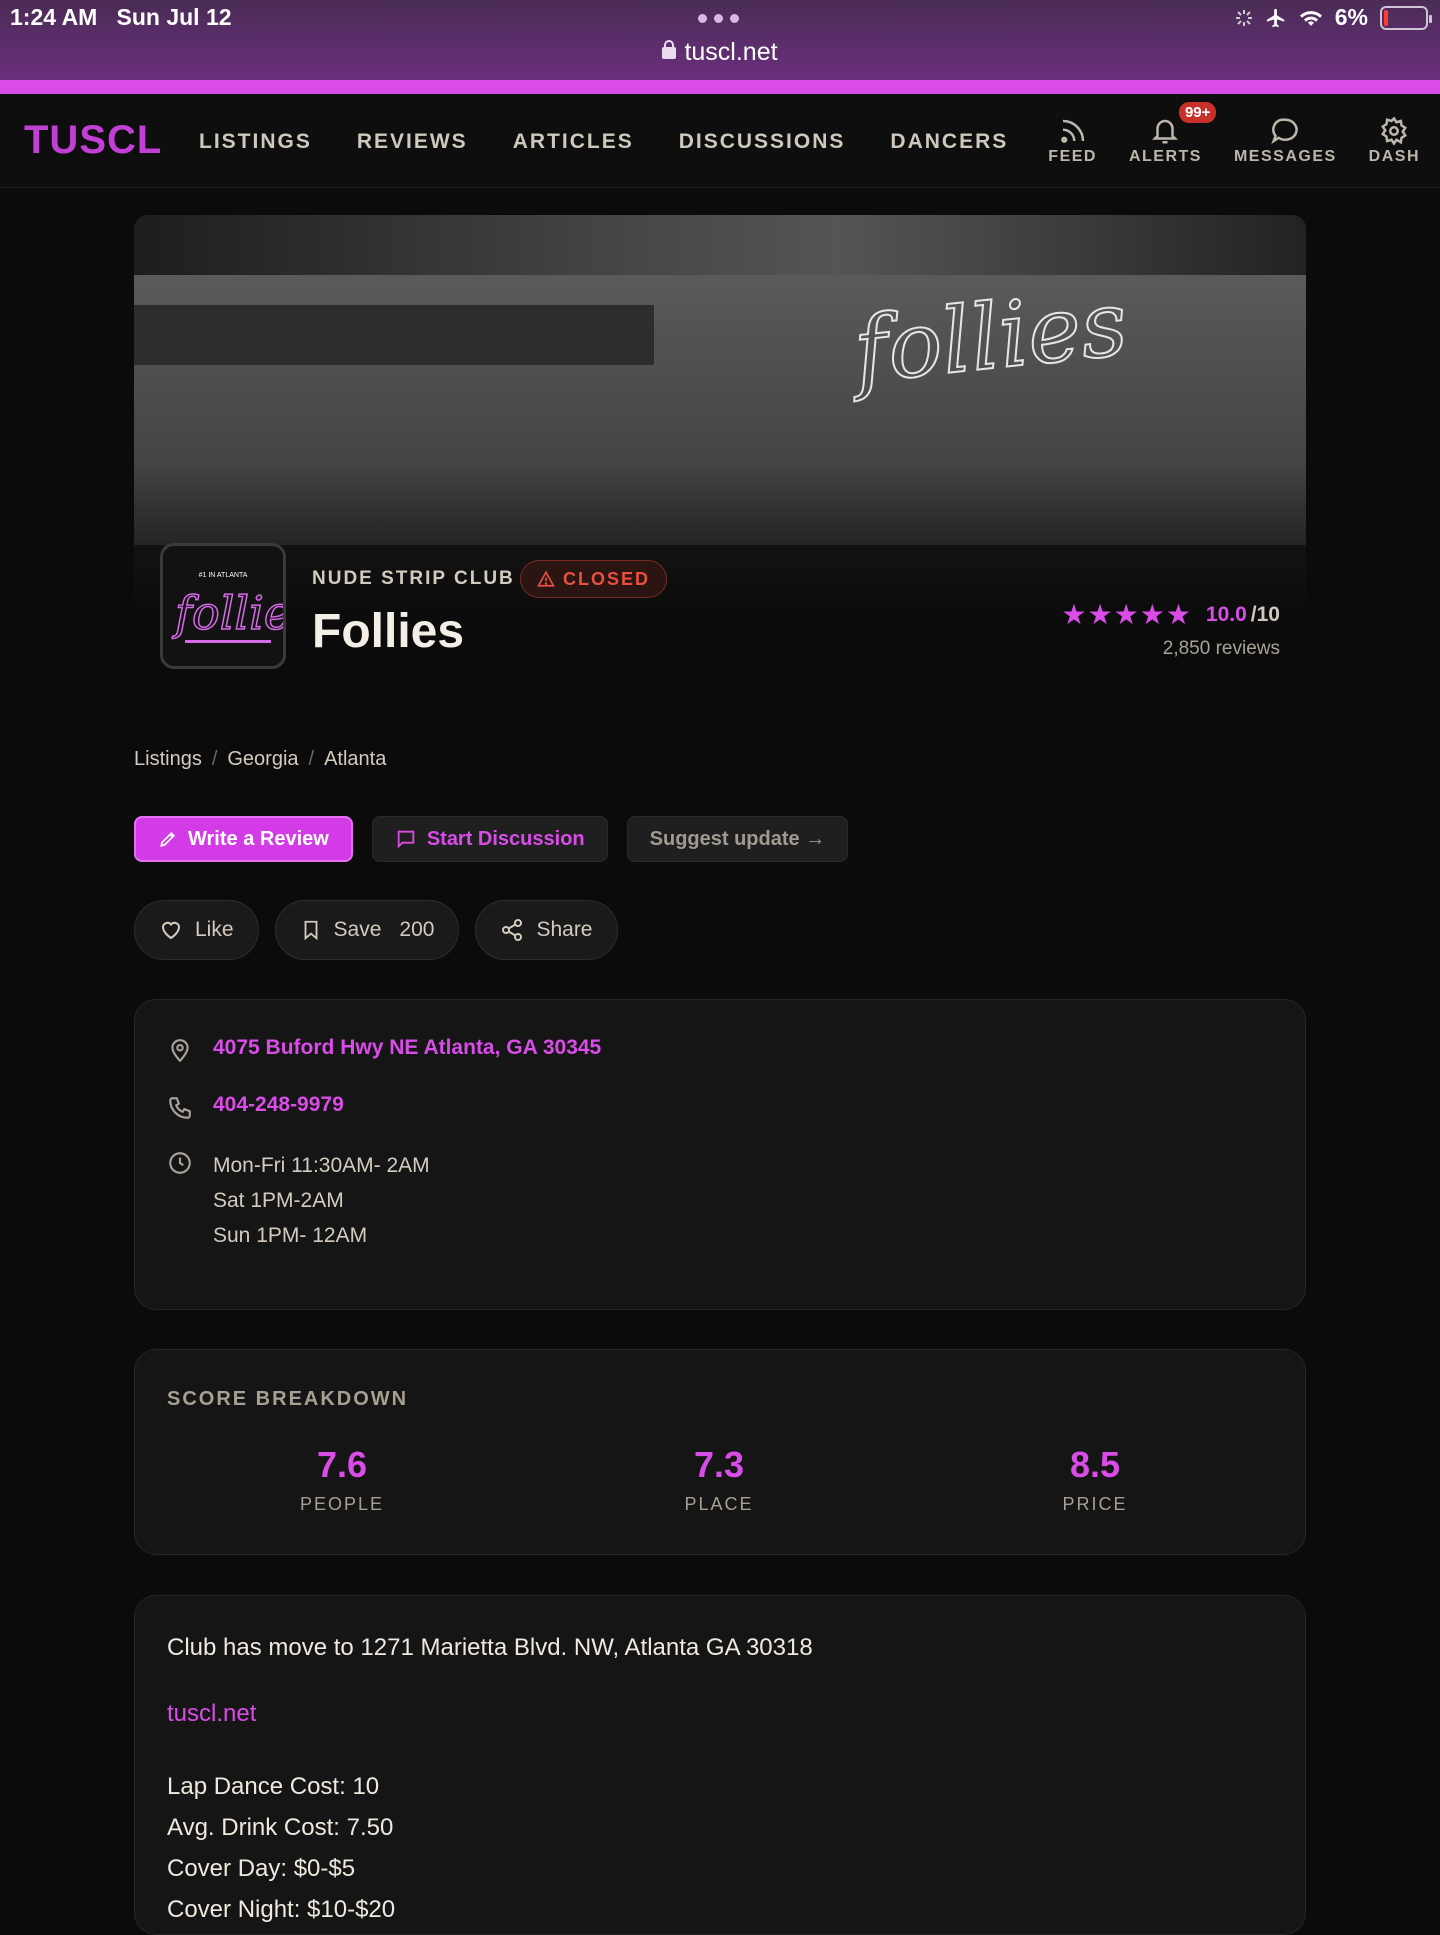  Describe the element at coordinates (1265, 614) in the screenshot. I see `rating-out-of: /10` at that location.